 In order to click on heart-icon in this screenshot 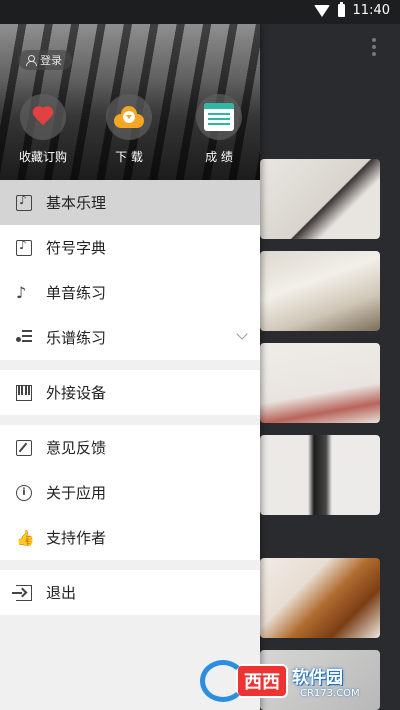, I will do `click(43, 117)`.